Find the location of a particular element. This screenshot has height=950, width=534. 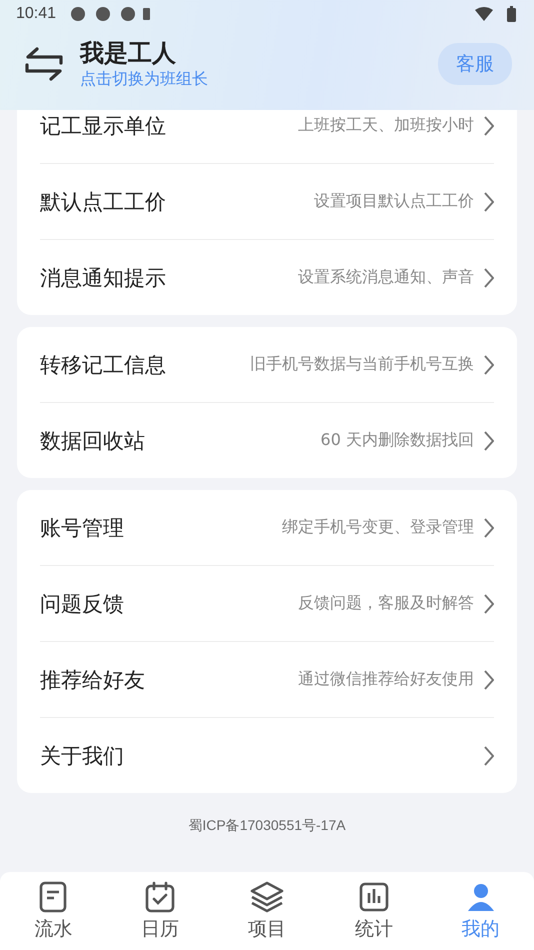

nav-tab: 项目 is located at coordinates (267, 911).